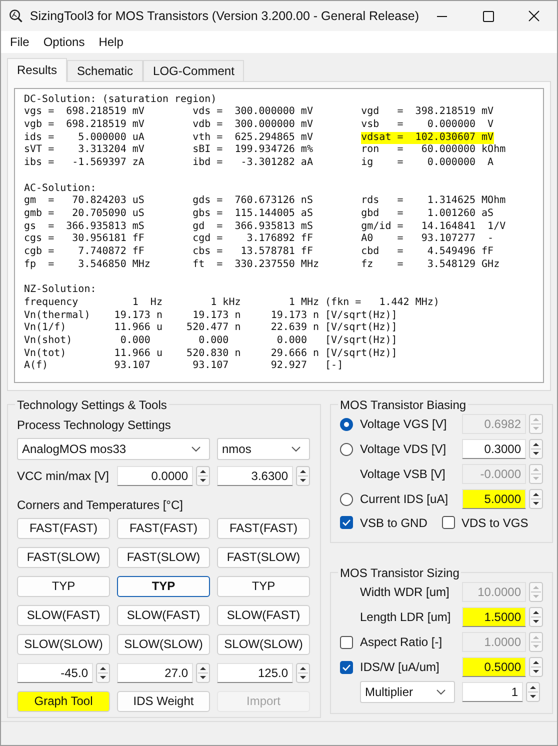 The width and height of the screenshot is (558, 746). Describe the element at coordinates (211, 341) in the screenshot. I see `result-line: Vn(shot) 0.000 0.000 0.000 [V/sqrt(Hz)]` at that location.